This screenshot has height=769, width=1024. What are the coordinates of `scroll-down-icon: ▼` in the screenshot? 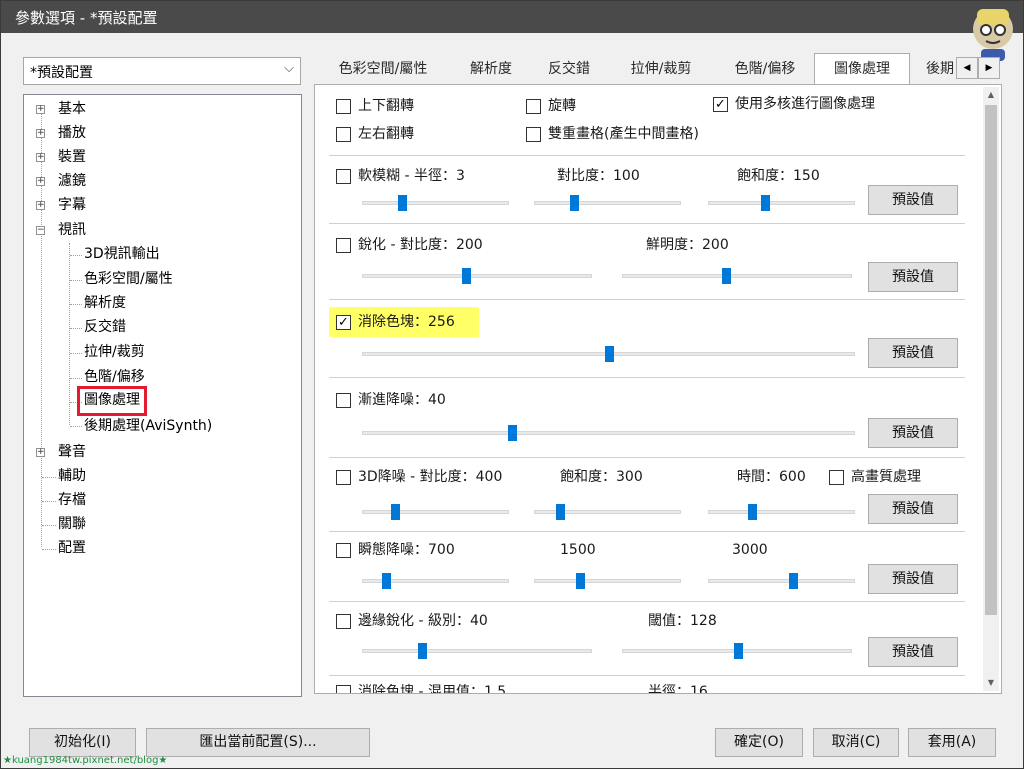 It's located at (991, 683).